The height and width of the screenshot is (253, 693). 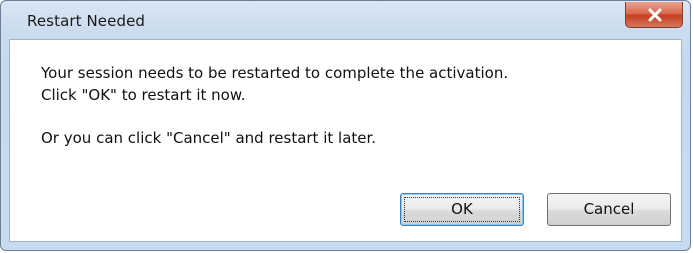 I want to click on close-icon, so click(x=655, y=15).